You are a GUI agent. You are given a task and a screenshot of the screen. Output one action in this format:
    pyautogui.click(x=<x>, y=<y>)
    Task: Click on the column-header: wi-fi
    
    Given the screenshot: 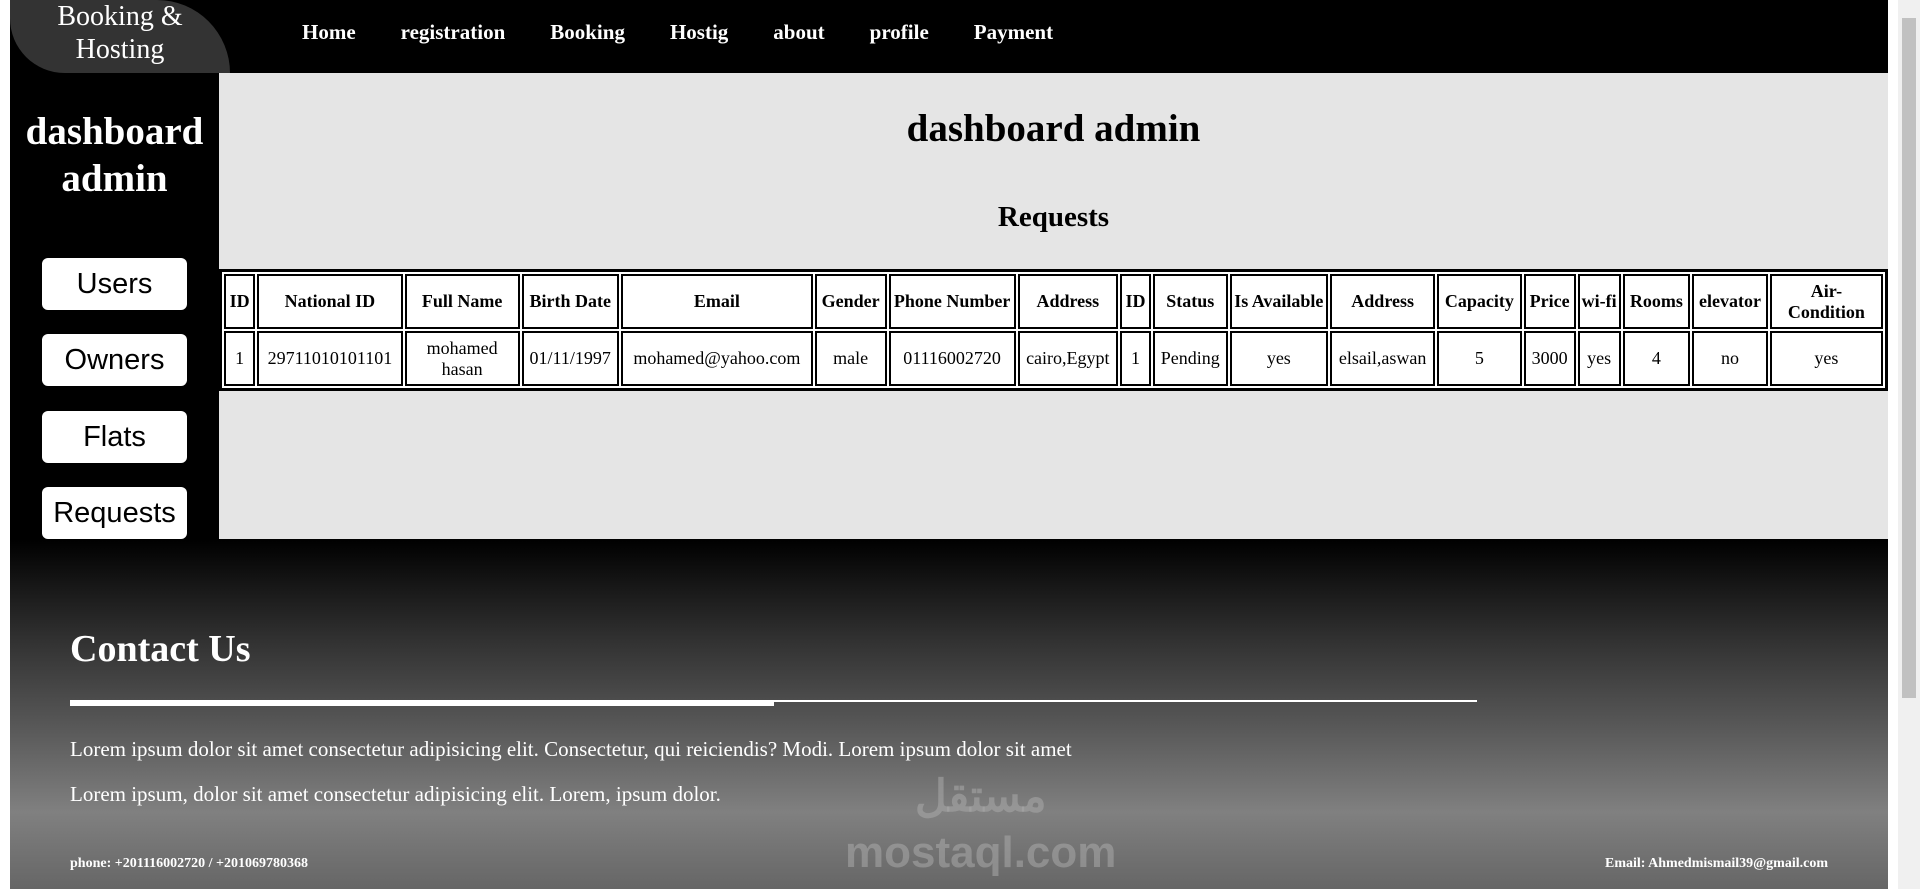 What is the action you would take?
    pyautogui.click(x=1599, y=301)
    